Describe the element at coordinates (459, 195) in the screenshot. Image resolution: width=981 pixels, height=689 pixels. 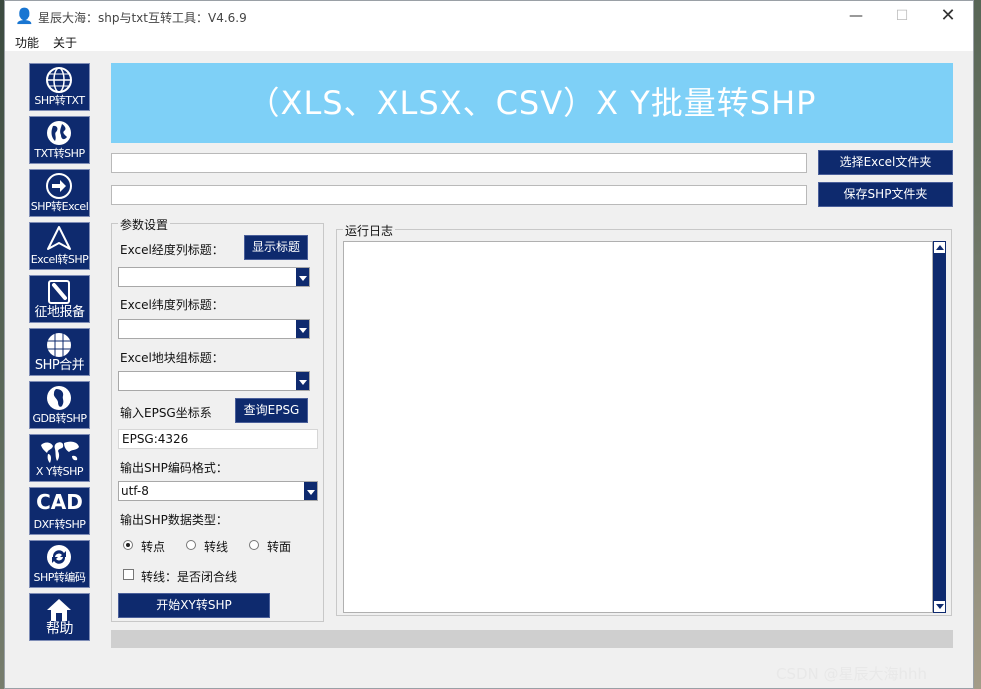
I see `shp-folder-input` at that location.